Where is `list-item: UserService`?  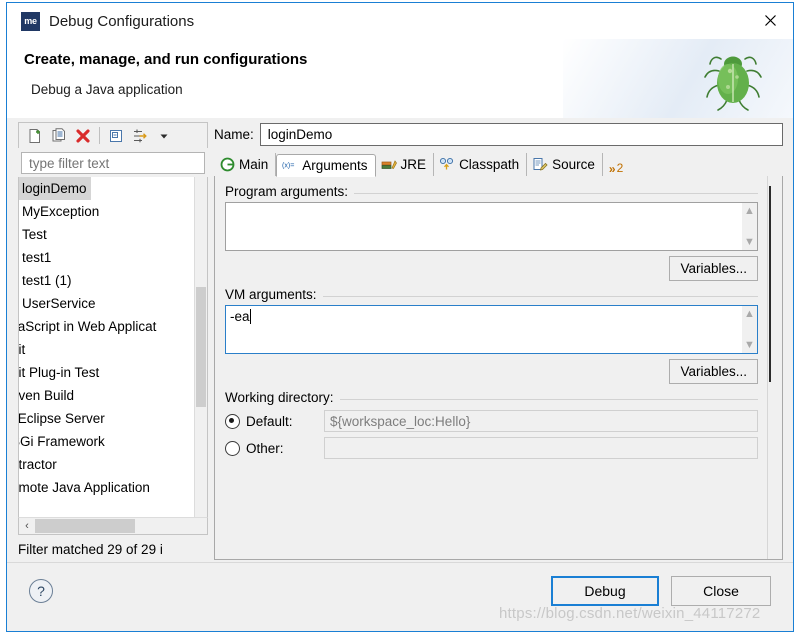
list-item: UserService is located at coordinates (107, 303).